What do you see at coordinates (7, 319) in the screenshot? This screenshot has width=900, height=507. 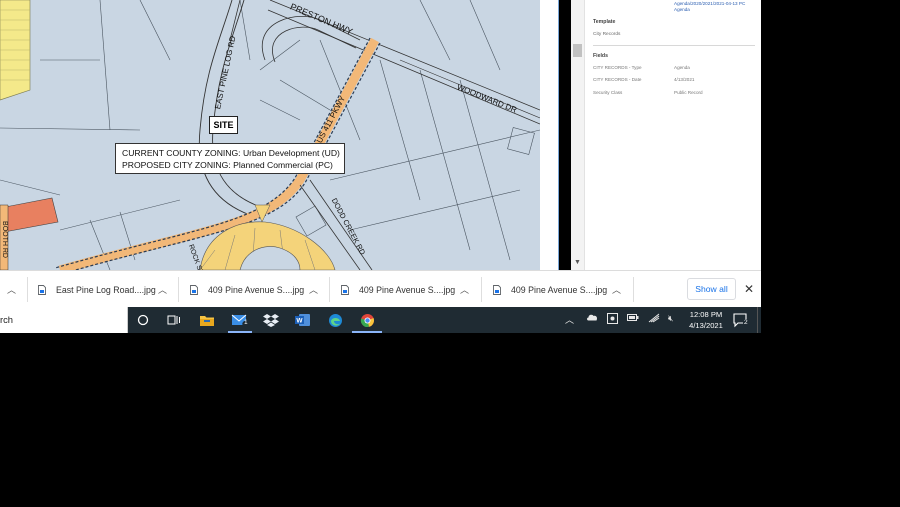 I see `search-text: rch` at bounding box center [7, 319].